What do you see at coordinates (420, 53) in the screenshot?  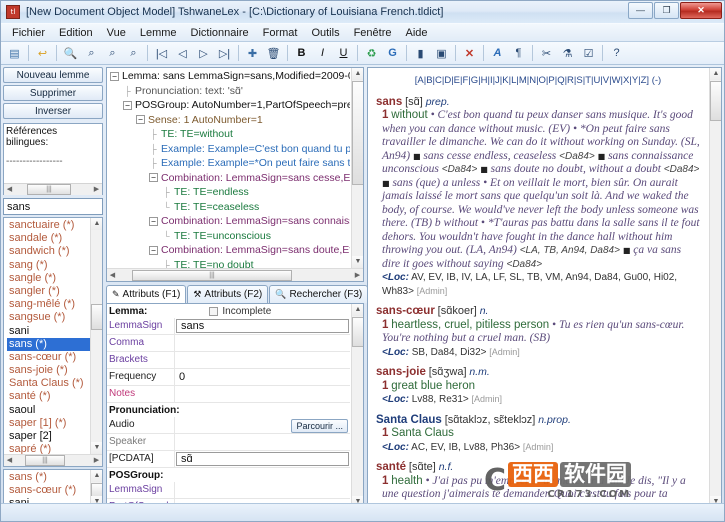 I see `chart-icon: ▮` at bounding box center [420, 53].